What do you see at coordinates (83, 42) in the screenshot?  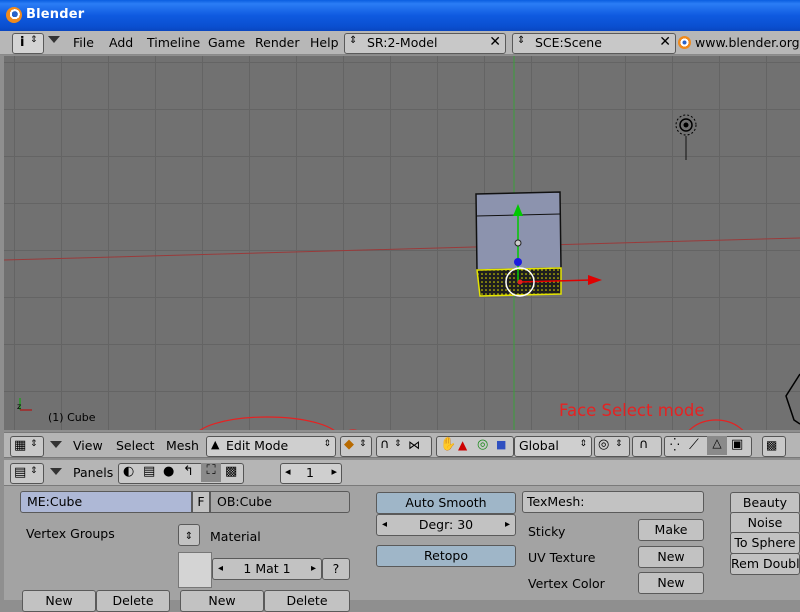 I see `menu-file: File` at bounding box center [83, 42].